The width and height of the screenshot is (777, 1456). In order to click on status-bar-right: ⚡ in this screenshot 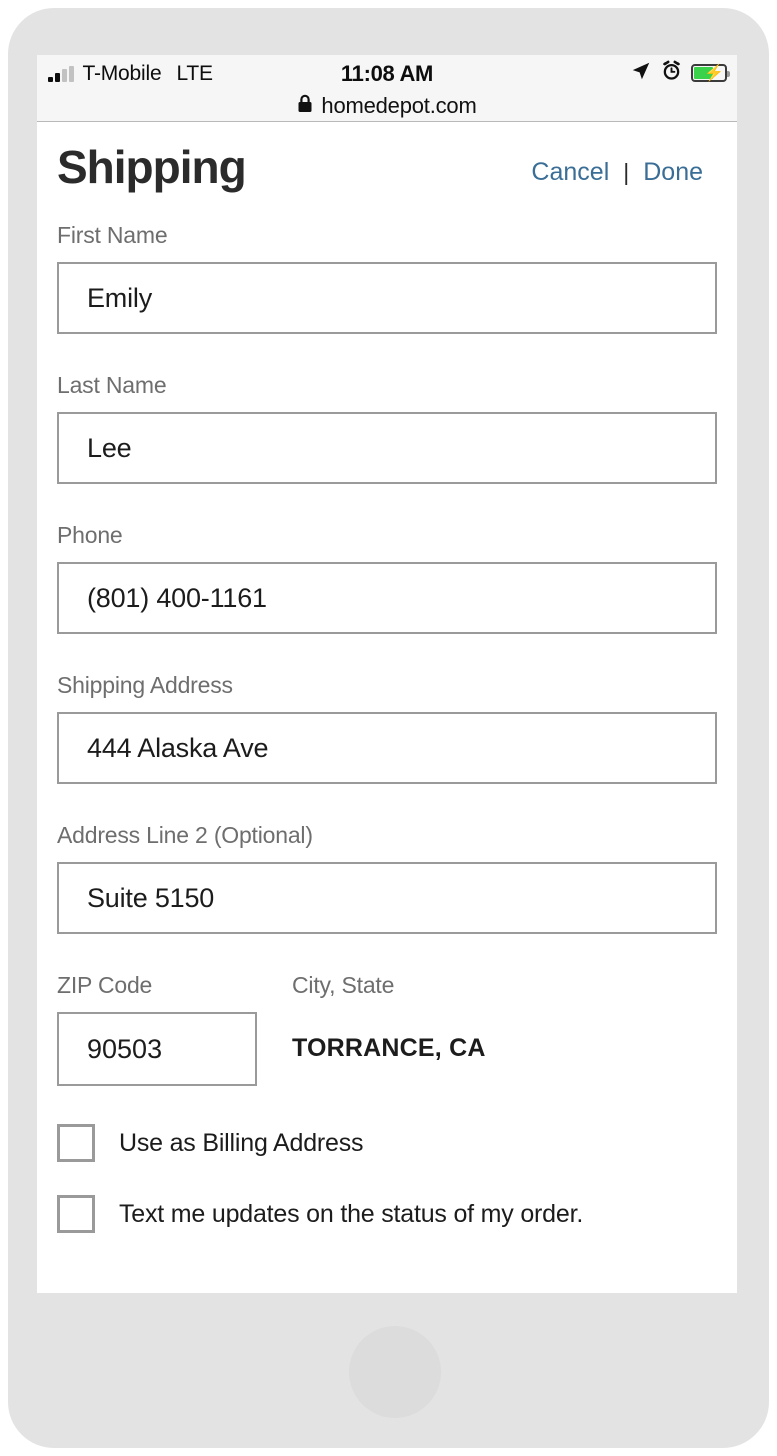, I will do `click(680, 73)`.